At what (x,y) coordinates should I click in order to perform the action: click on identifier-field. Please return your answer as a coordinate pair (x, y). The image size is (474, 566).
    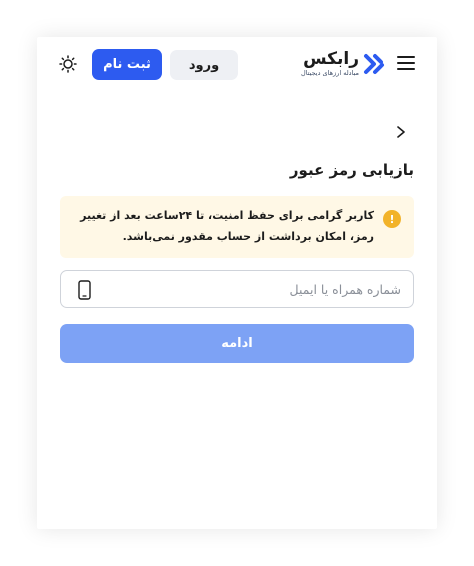
    Looking at the image, I should click on (237, 289).